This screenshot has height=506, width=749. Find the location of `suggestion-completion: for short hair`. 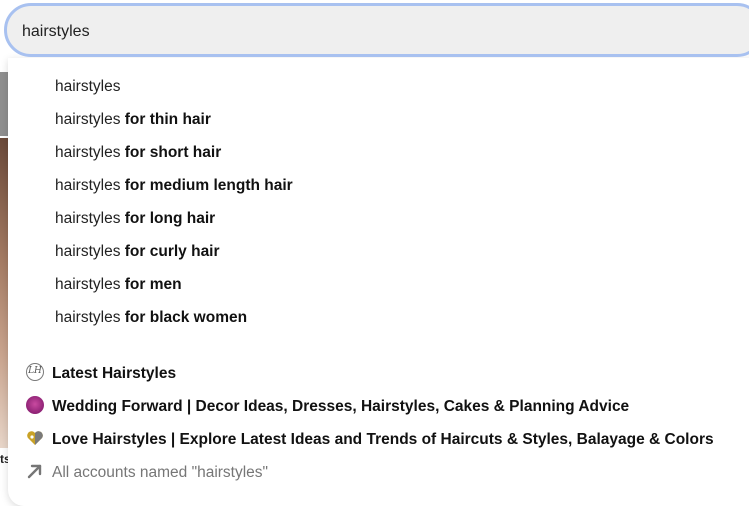

suggestion-completion: for short hair is located at coordinates (171, 152).